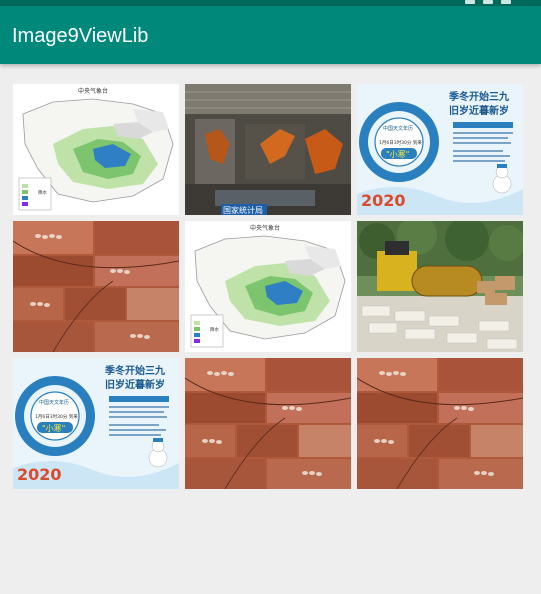 This screenshot has width=541, height=594. What do you see at coordinates (506, 2) in the screenshot?
I see `clock-icon` at bounding box center [506, 2].